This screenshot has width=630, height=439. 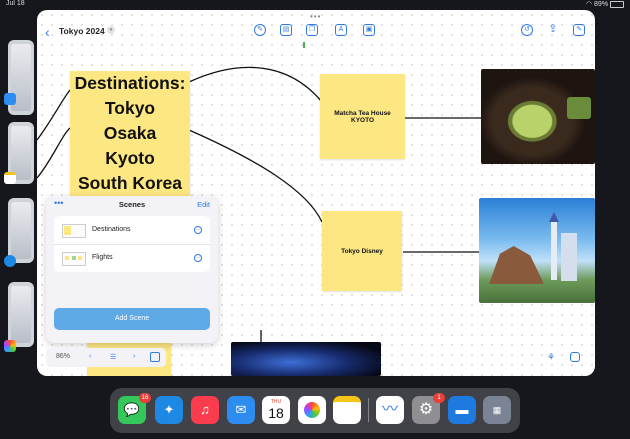 I want to click on settings-icon: ⚙ 1, so click(x=428, y=408).